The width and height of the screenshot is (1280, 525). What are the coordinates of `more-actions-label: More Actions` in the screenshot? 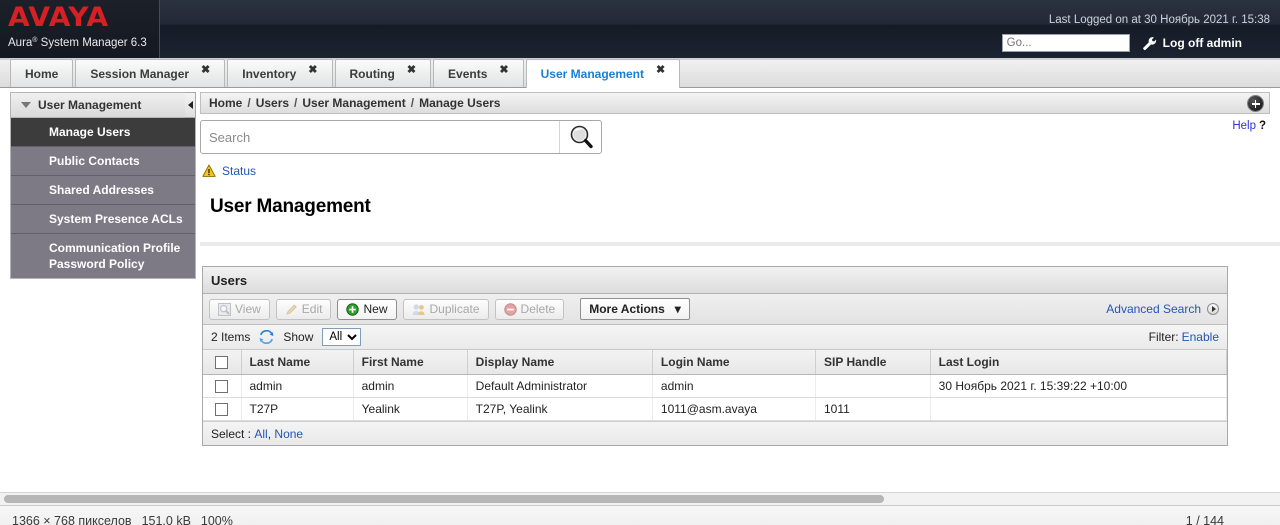 It's located at (627, 309).